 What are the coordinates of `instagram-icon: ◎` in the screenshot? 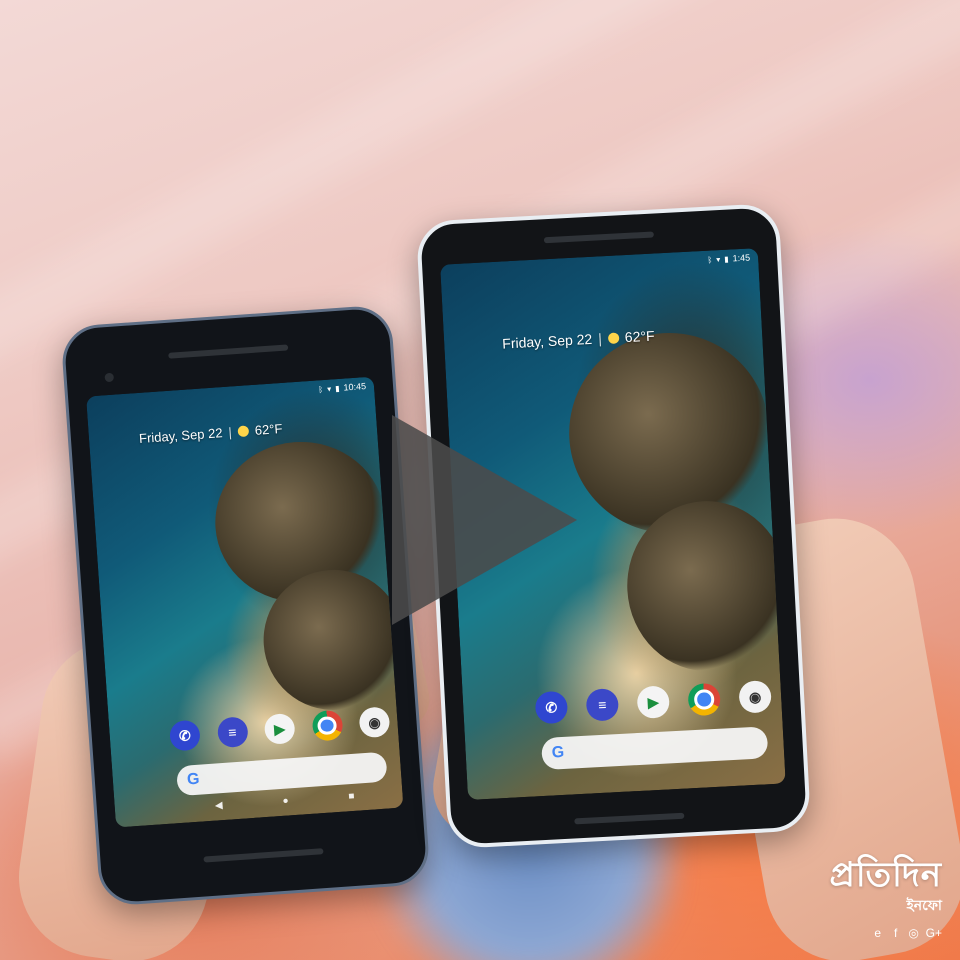 It's located at (914, 933).